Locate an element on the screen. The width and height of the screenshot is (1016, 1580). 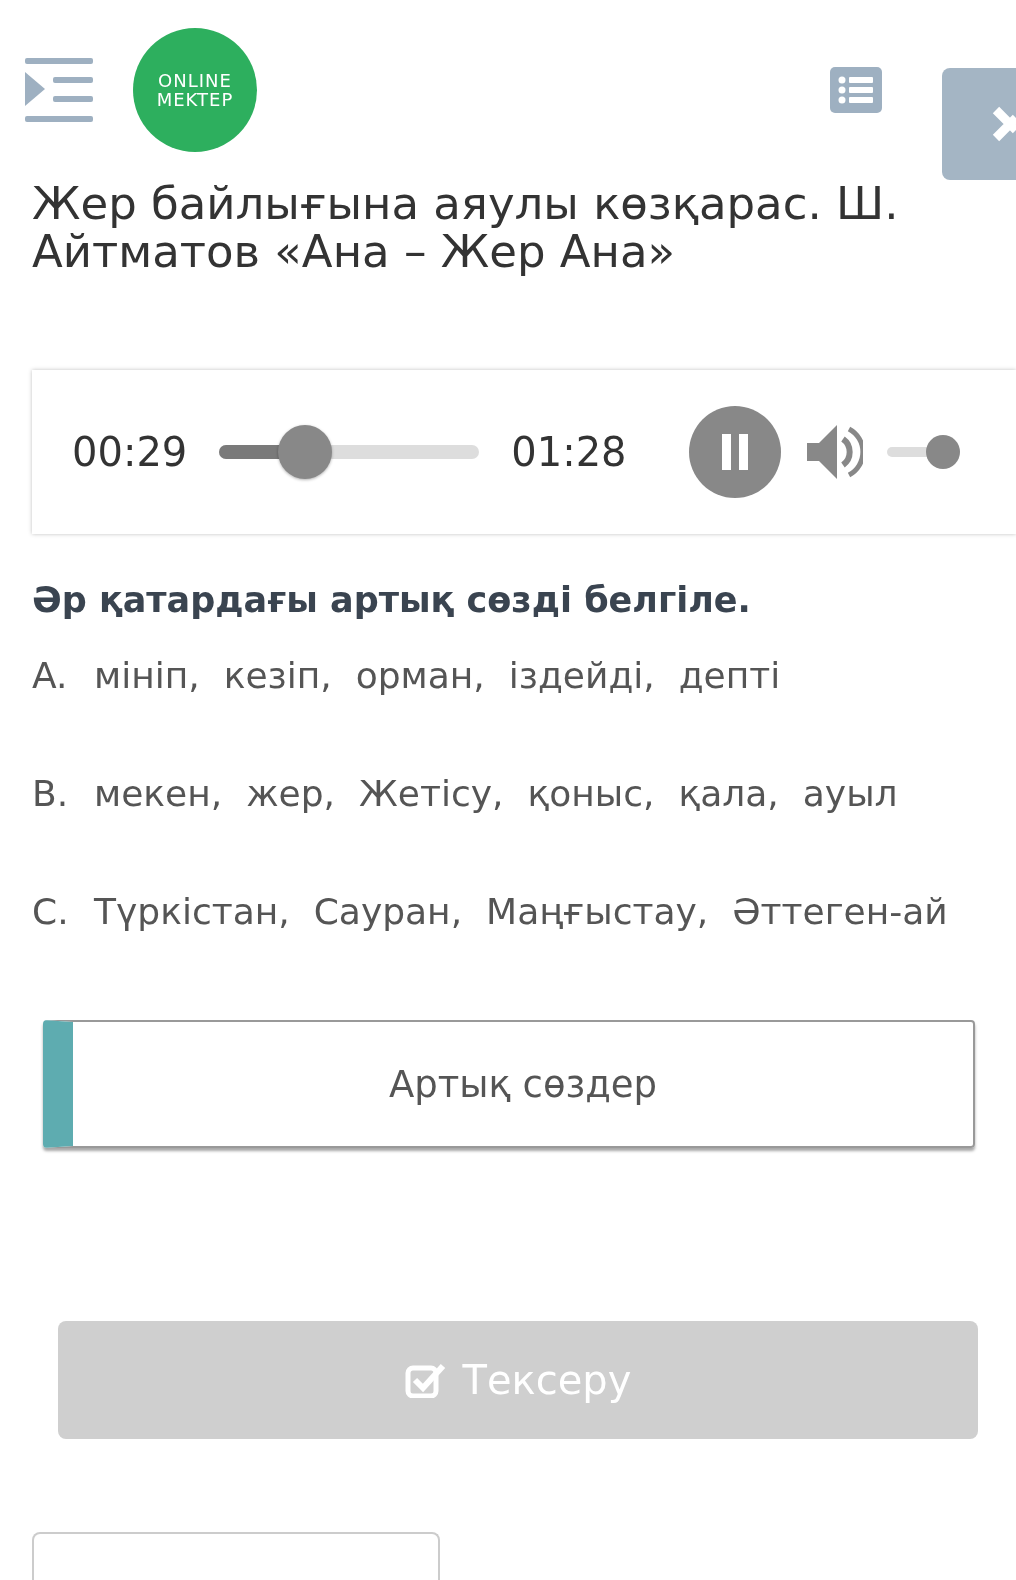
close-button is located at coordinates (979, 124).